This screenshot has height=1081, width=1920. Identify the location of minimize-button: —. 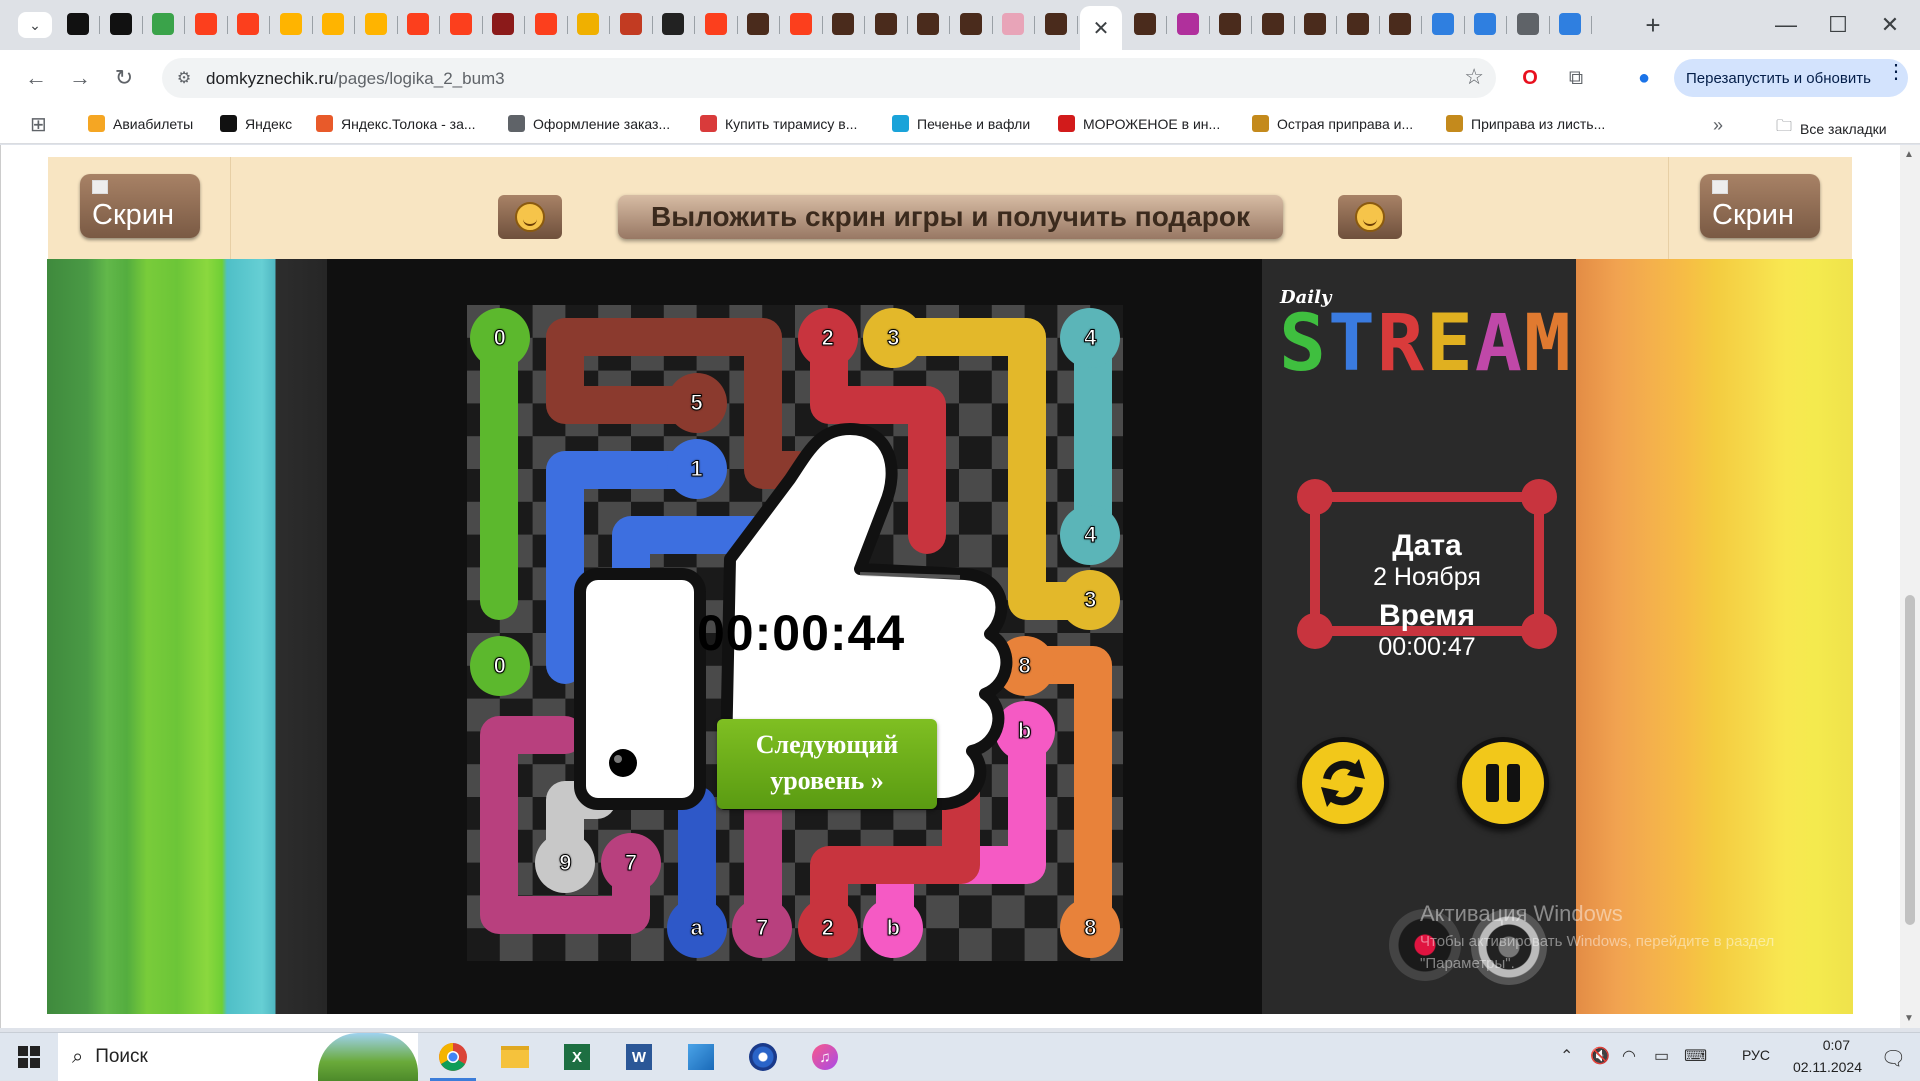
(1786, 25).